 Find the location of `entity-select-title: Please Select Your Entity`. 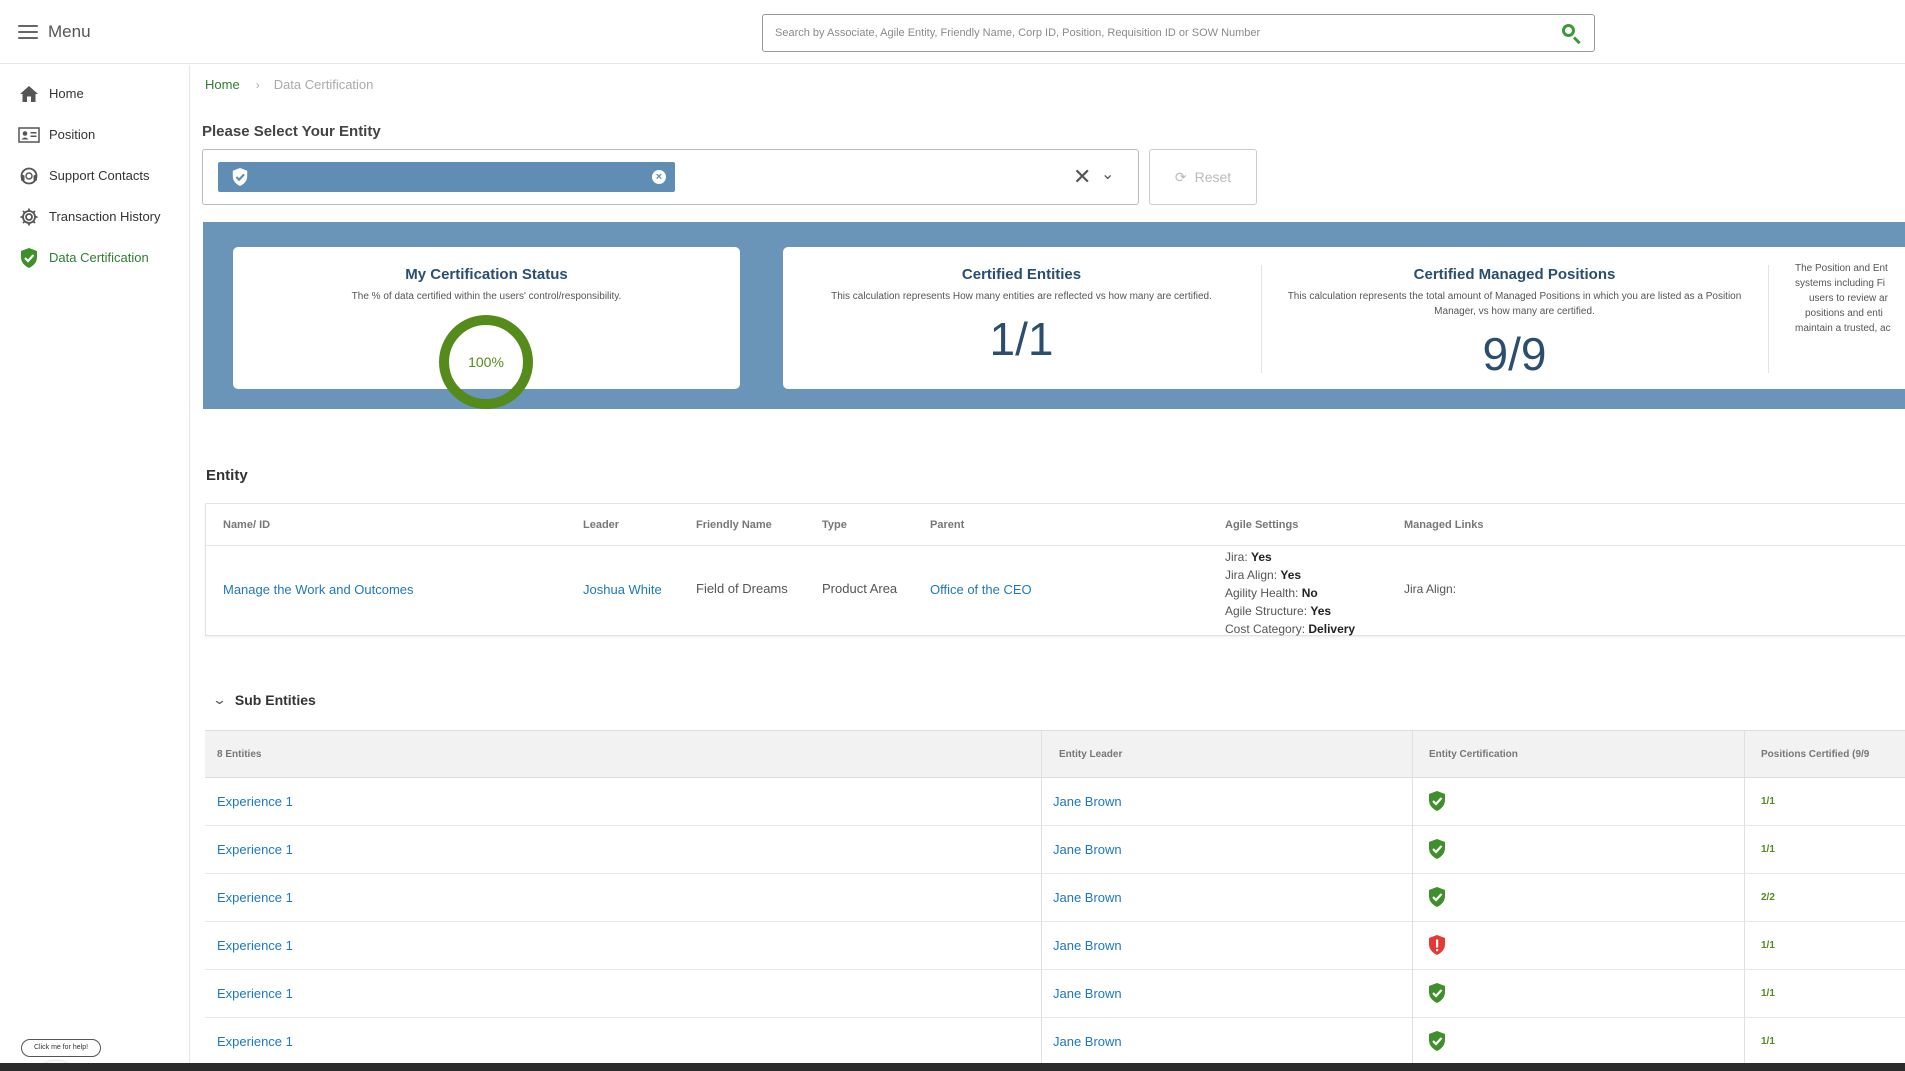

entity-select-title: Please Select Your Entity is located at coordinates (291, 131).